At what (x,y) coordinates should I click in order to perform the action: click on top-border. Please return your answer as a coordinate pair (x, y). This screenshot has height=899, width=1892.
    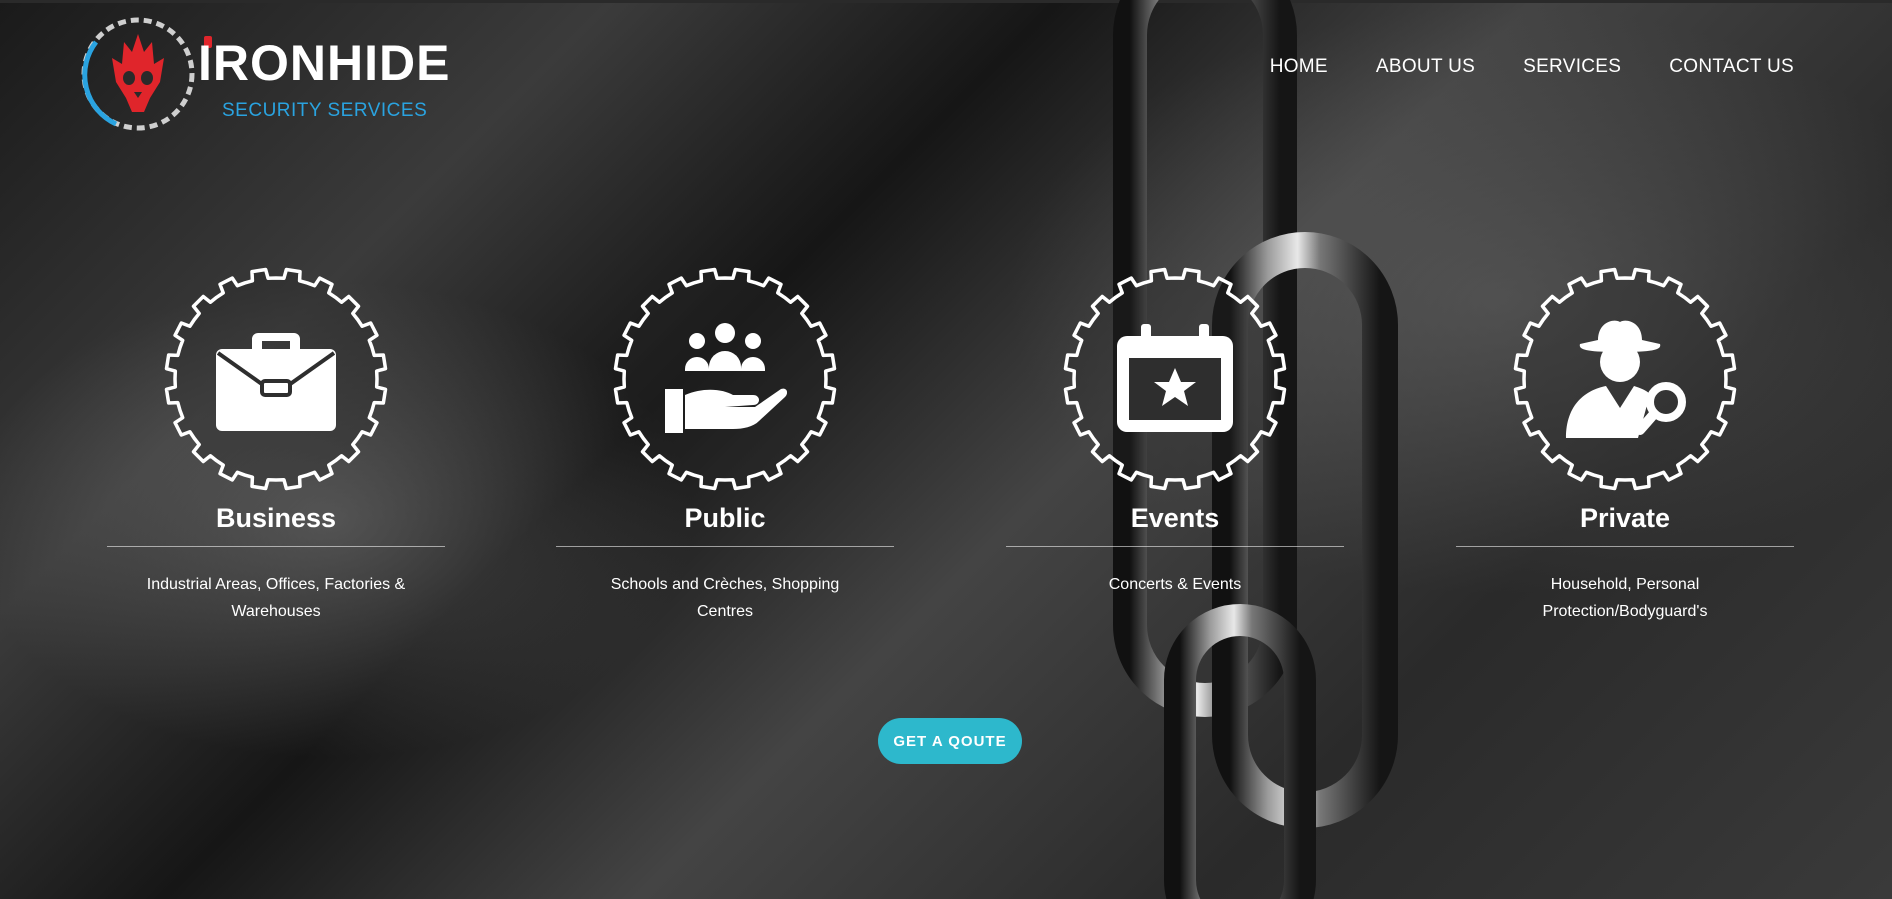
    Looking at the image, I should click on (946, 1).